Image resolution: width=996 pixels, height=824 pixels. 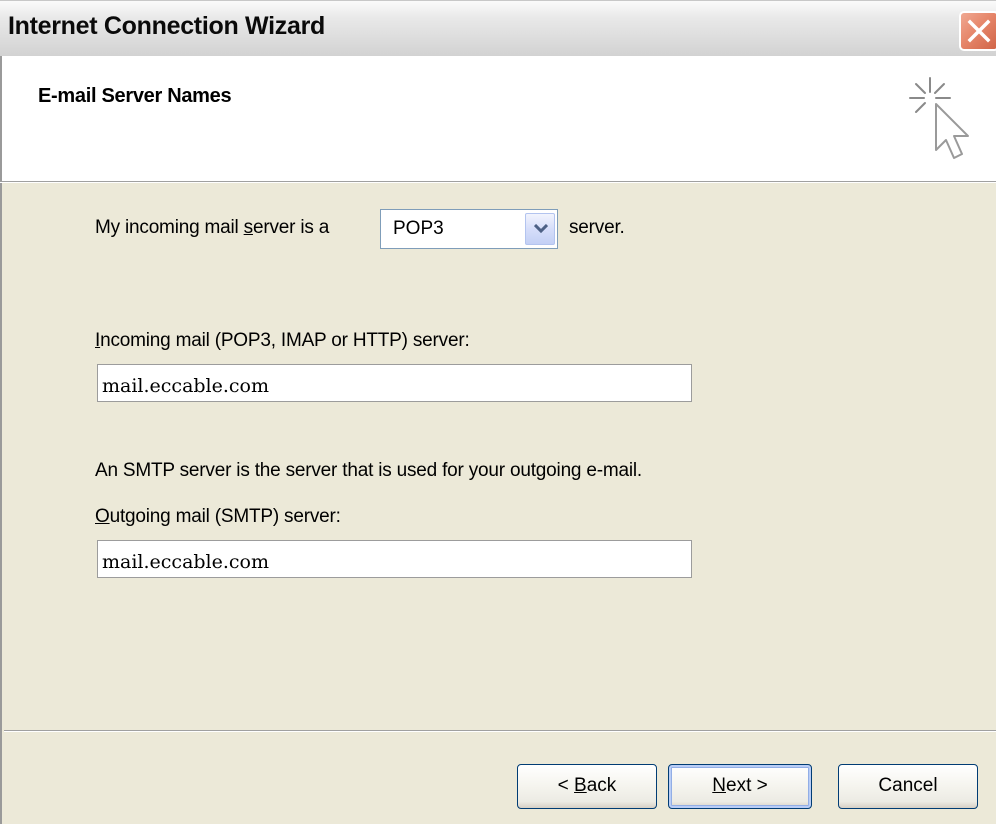 What do you see at coordinates (291, 227) in the screenshot?
I see `incoming-server-type-label-rest: erver is a` at bounding box center [291, 227].